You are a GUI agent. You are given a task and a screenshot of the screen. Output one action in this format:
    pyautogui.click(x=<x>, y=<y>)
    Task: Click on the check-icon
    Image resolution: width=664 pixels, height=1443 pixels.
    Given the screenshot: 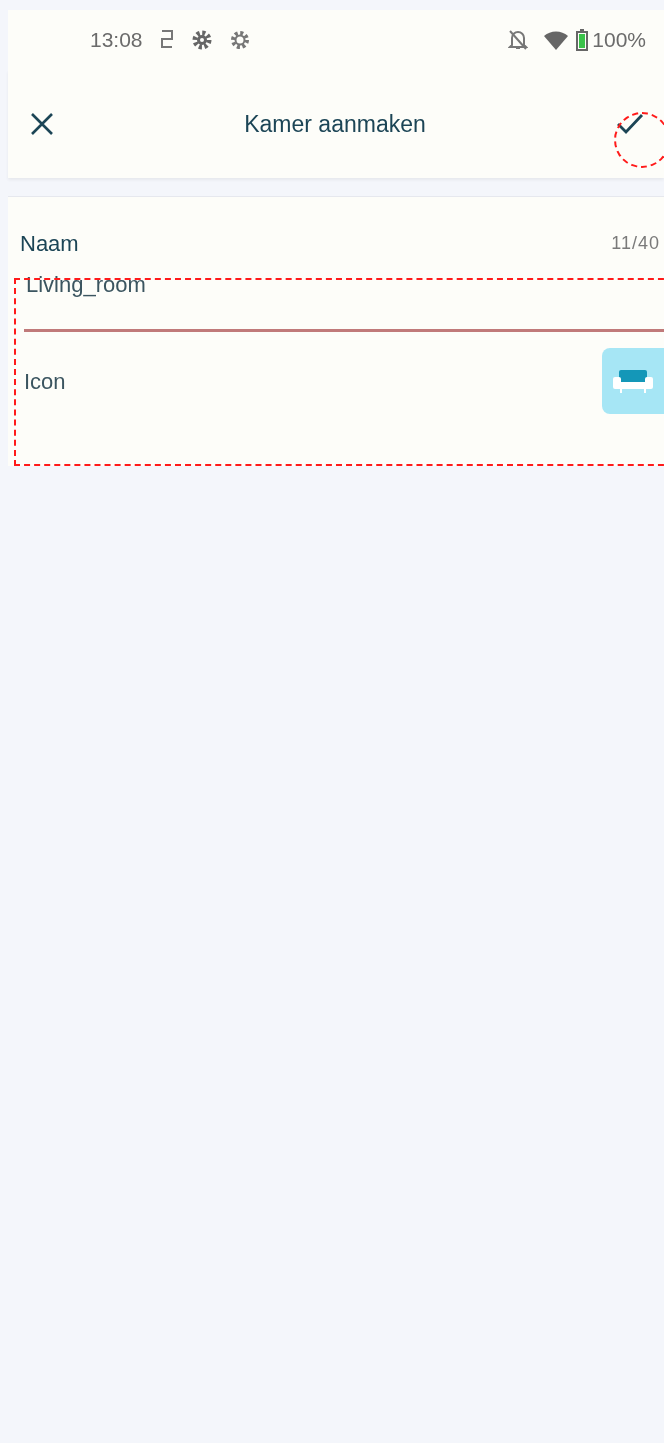 What is the action you would take?
    pyautogui.click(x=630, y=124)
    